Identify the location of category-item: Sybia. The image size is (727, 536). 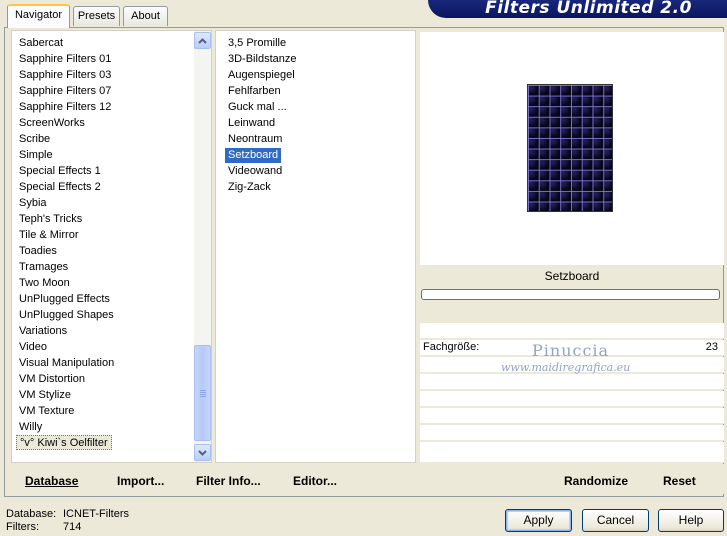
(33, 203).